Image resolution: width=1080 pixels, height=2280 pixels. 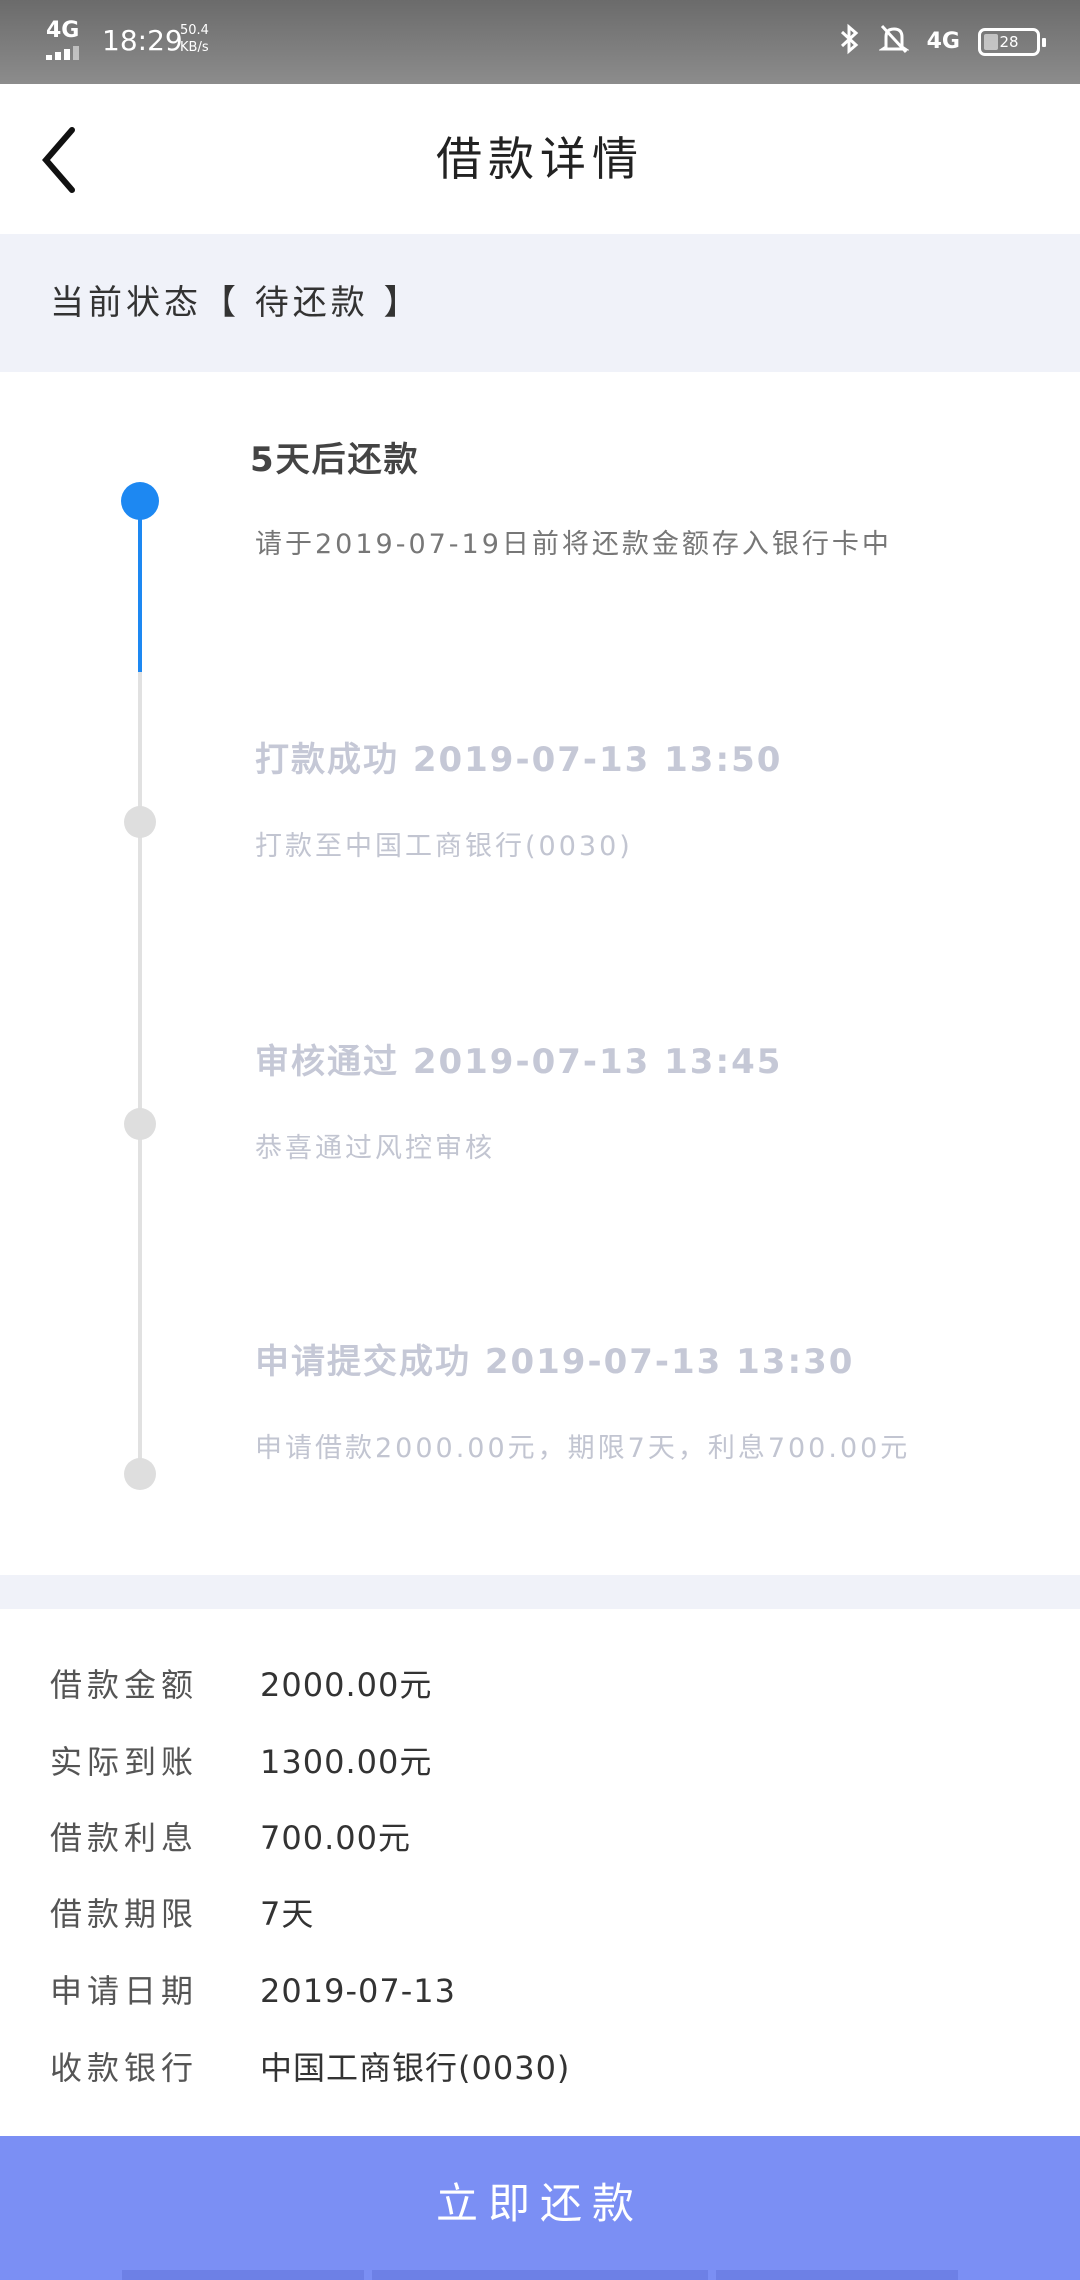 I want to click on network-speed-value: 50.4, so click(x=194, y=30).